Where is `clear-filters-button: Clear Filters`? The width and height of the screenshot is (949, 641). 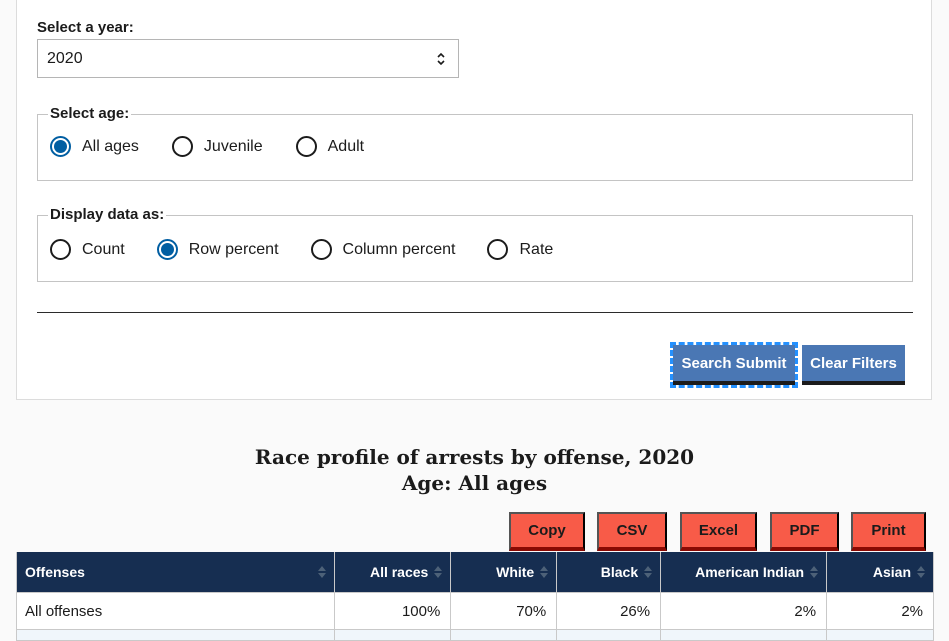
clear-filters-button: Clear Filters is located at coordinates (853, 365).